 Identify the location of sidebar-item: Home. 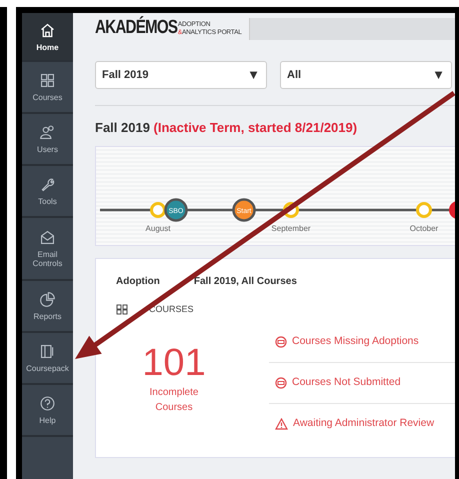
(47, 37).